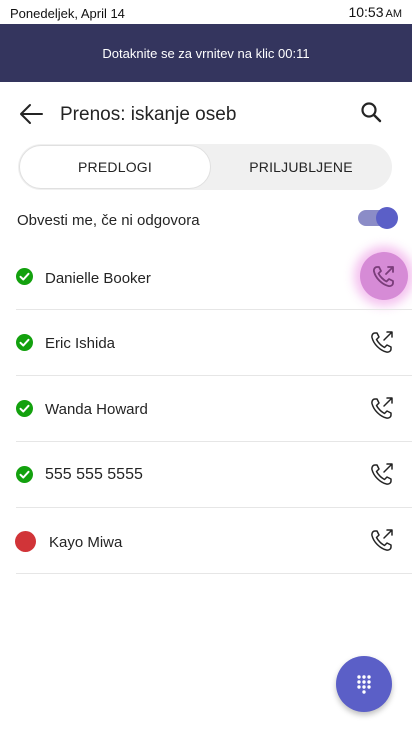 This screenshot has height=732, width=412. I want to click on back-button, so click(32, 114).